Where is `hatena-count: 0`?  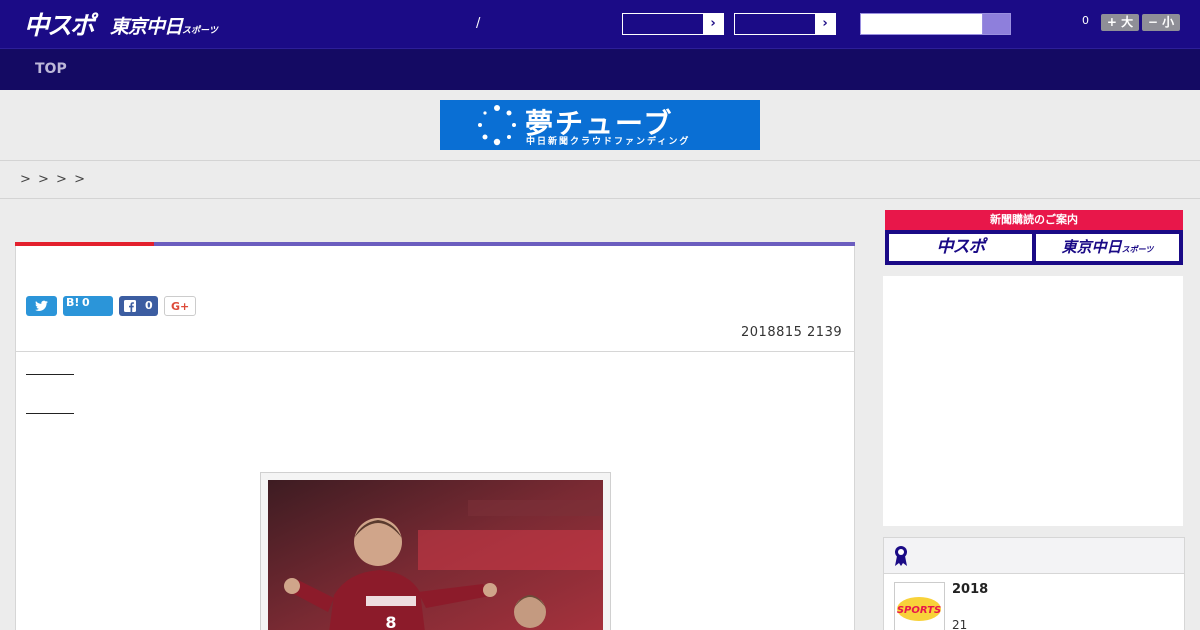
hatena-count: 0 is located at coordinates (86, 302).